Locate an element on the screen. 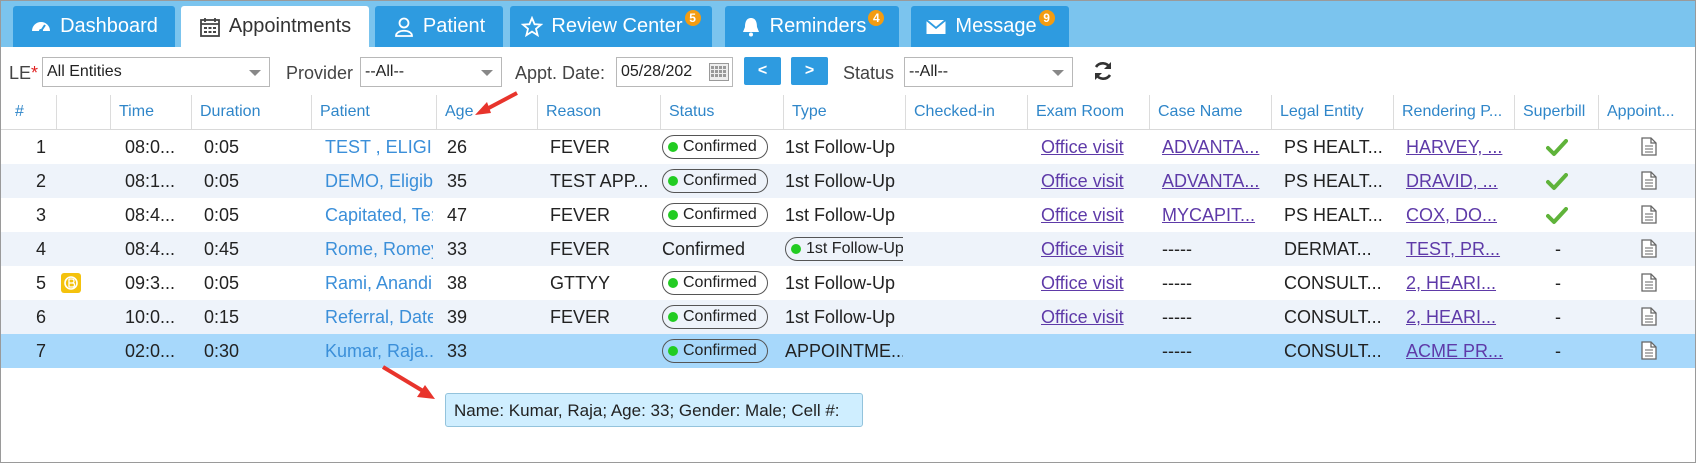 This screenshot has width=1696, height=463. chevron-down-icon is located at coordinates (1058, 73).